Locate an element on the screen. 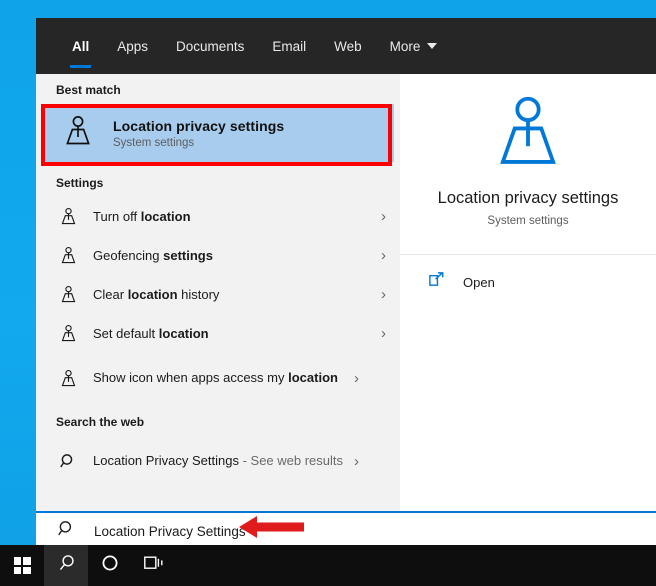 The image size is (656, 586). search-the-web-header: Search the web is located at coordinates (100, 422).